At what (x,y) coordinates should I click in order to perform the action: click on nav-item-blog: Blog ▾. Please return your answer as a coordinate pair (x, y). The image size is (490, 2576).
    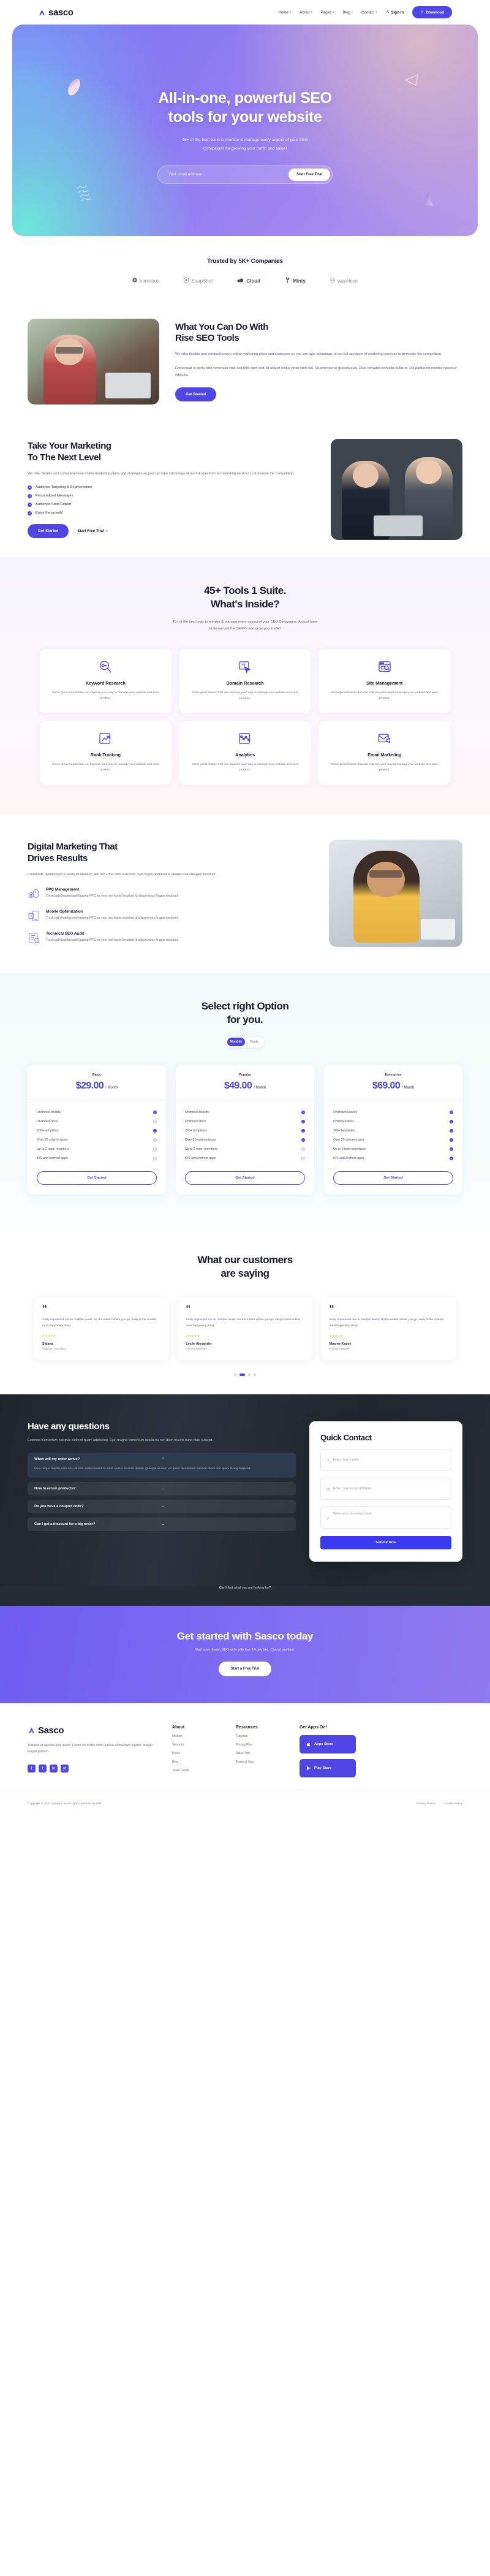
    Looking at the image, I should click on (348, 12).